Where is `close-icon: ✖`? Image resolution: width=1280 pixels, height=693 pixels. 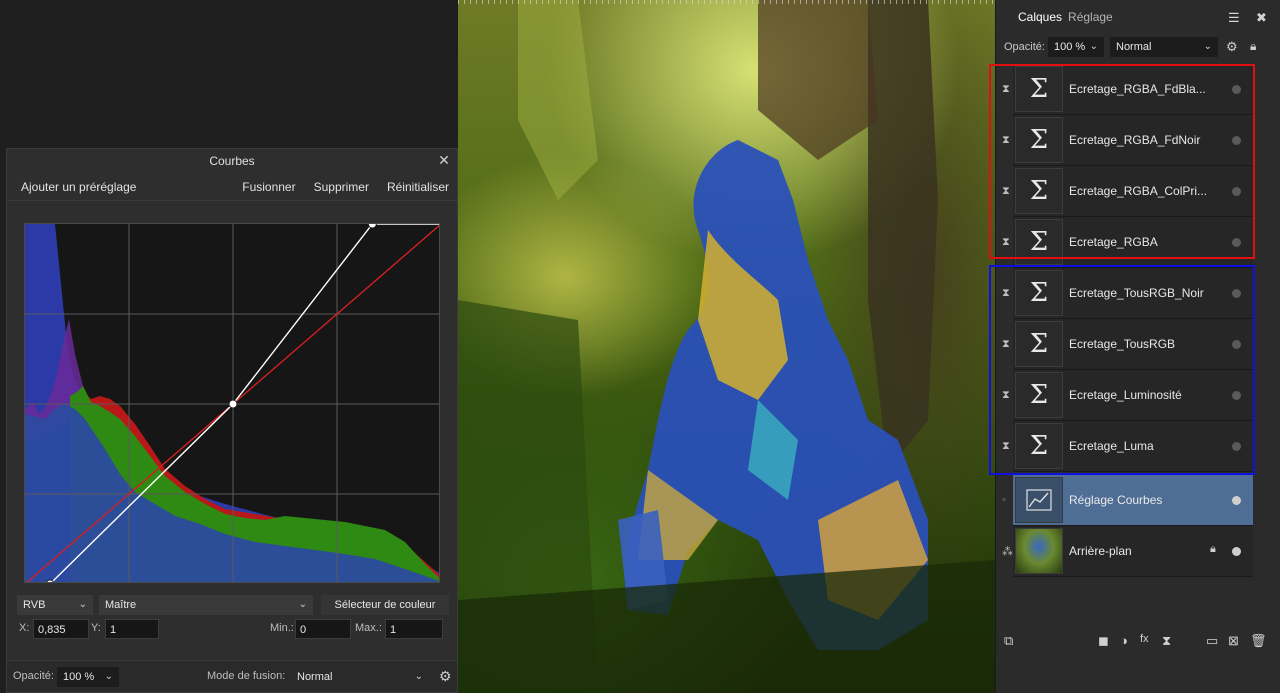
close-icon: ✖ is located at coordinates (1261, 18).